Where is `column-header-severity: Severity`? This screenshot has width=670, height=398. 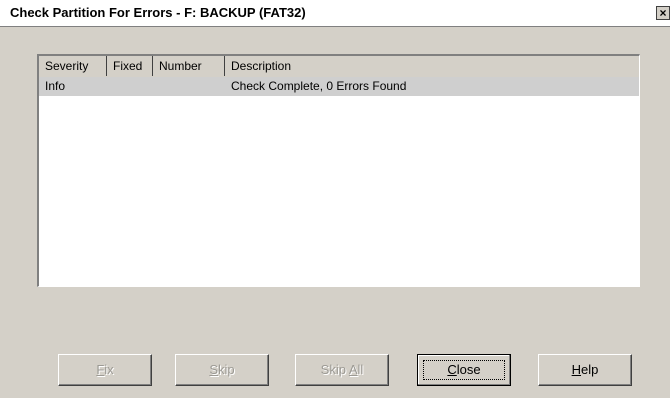
column-header-severity: Severity is located at coordinates (73, 66).